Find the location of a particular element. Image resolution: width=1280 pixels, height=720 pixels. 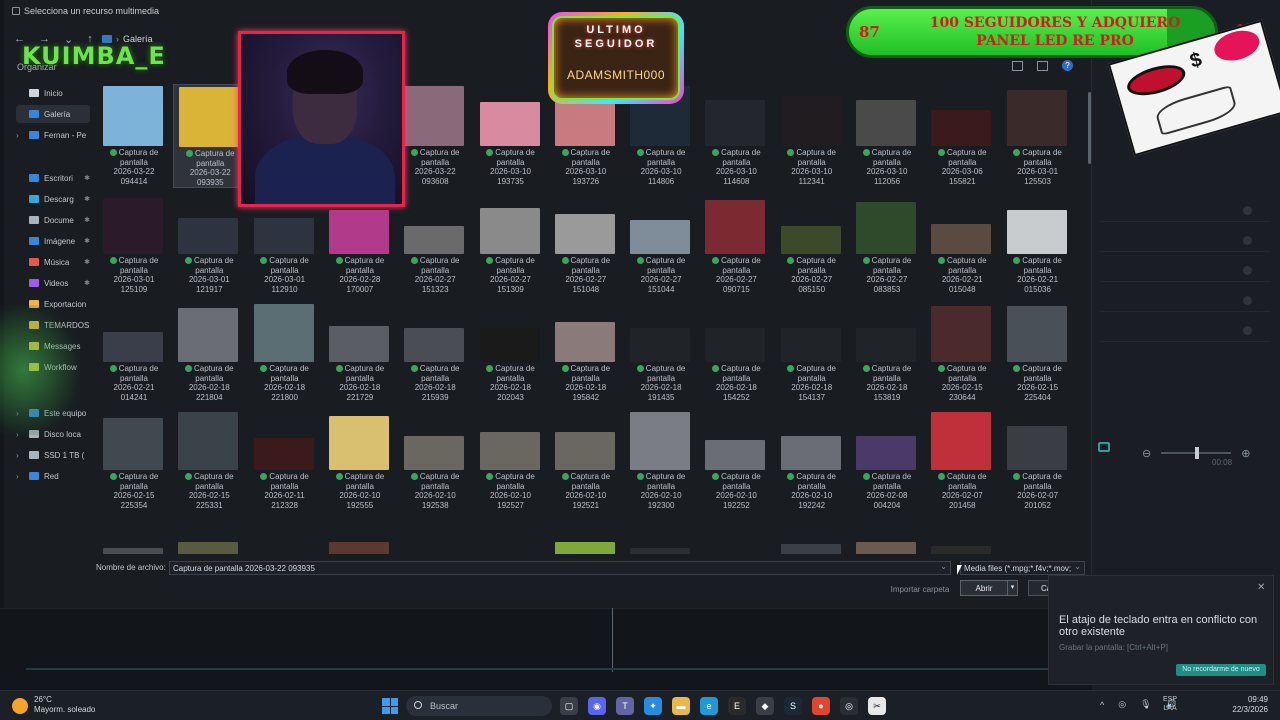

file-tile: Captura de pantalla 2026-02-21 015036 is located at coordinates (1037, 244).